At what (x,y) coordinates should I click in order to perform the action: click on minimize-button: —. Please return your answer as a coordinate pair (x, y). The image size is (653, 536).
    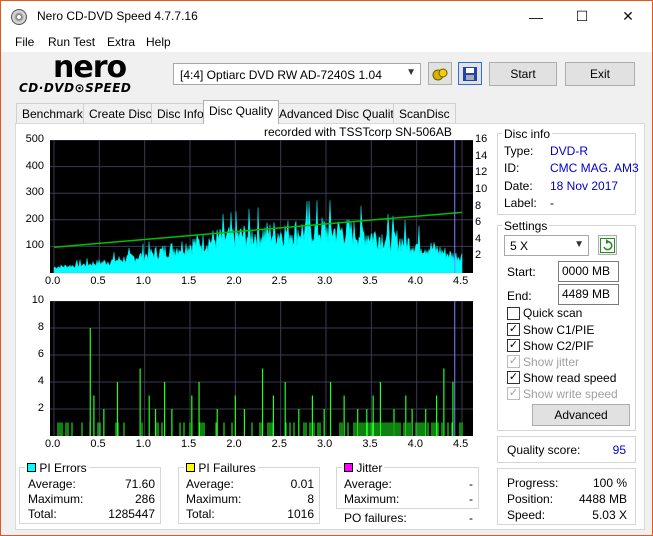
    Looking at the image, I should click on (536, 16).